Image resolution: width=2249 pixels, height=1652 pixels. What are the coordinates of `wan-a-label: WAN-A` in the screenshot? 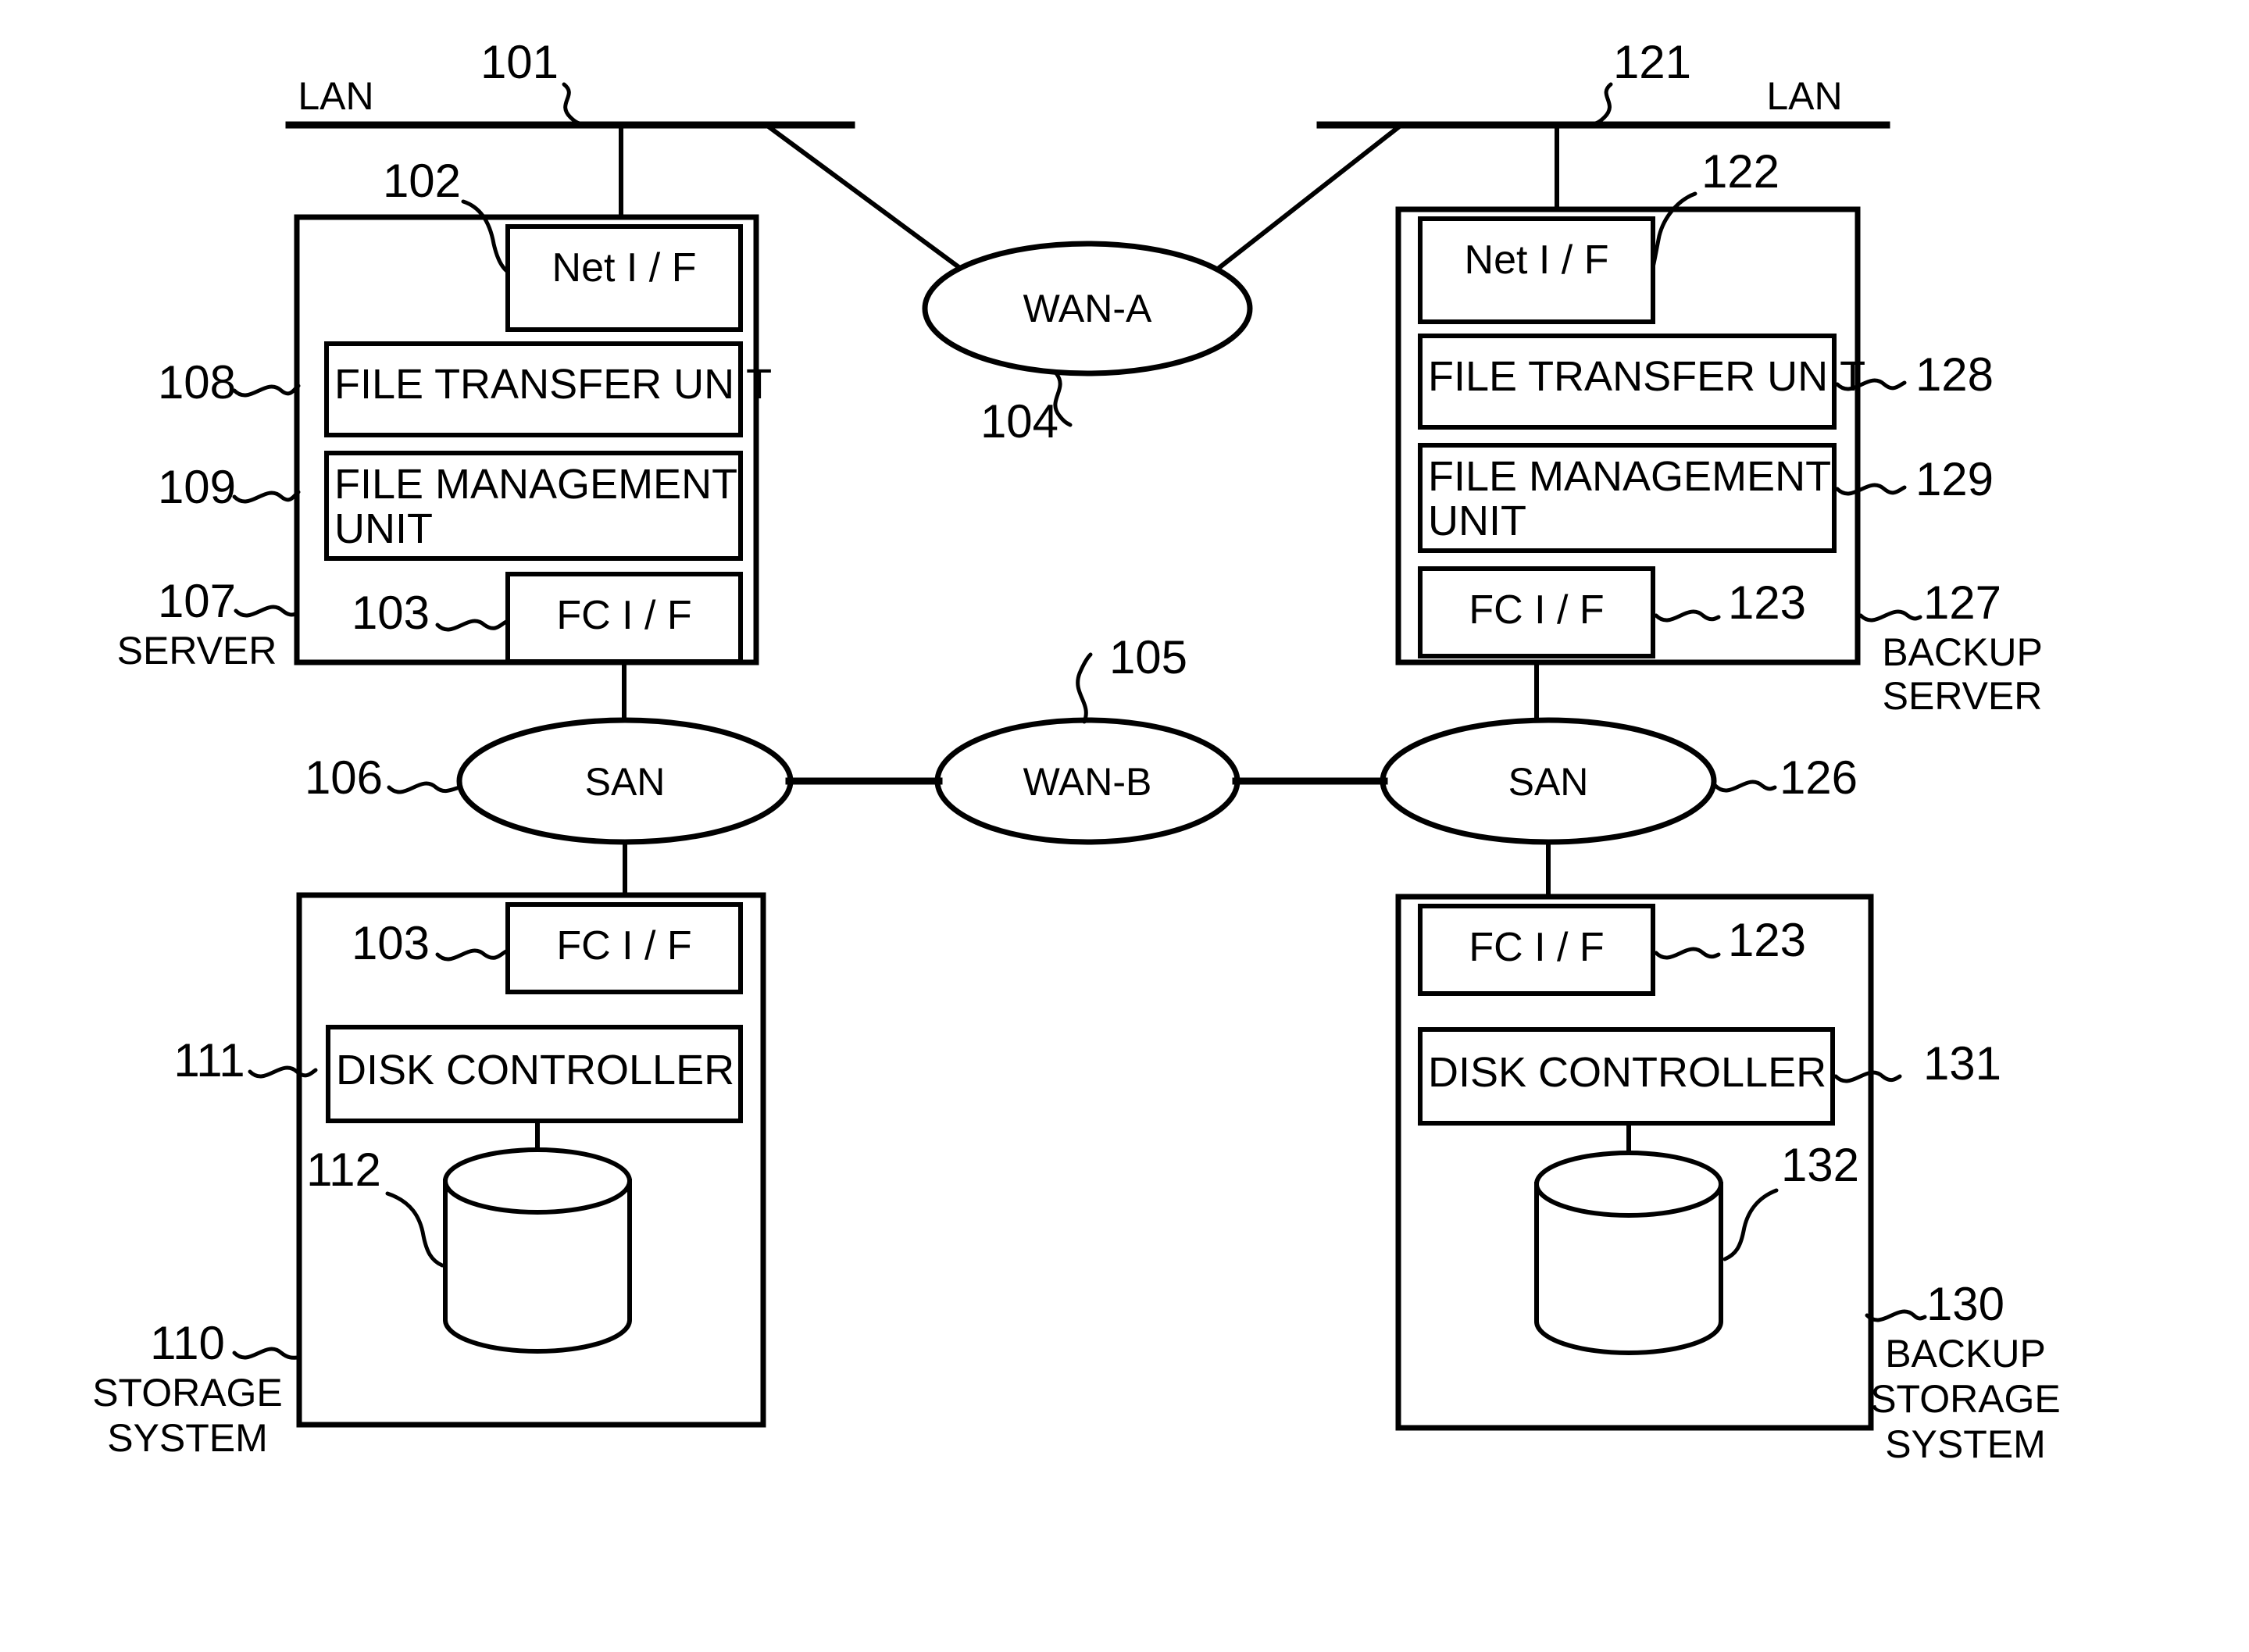 It's located at (1087, 308).